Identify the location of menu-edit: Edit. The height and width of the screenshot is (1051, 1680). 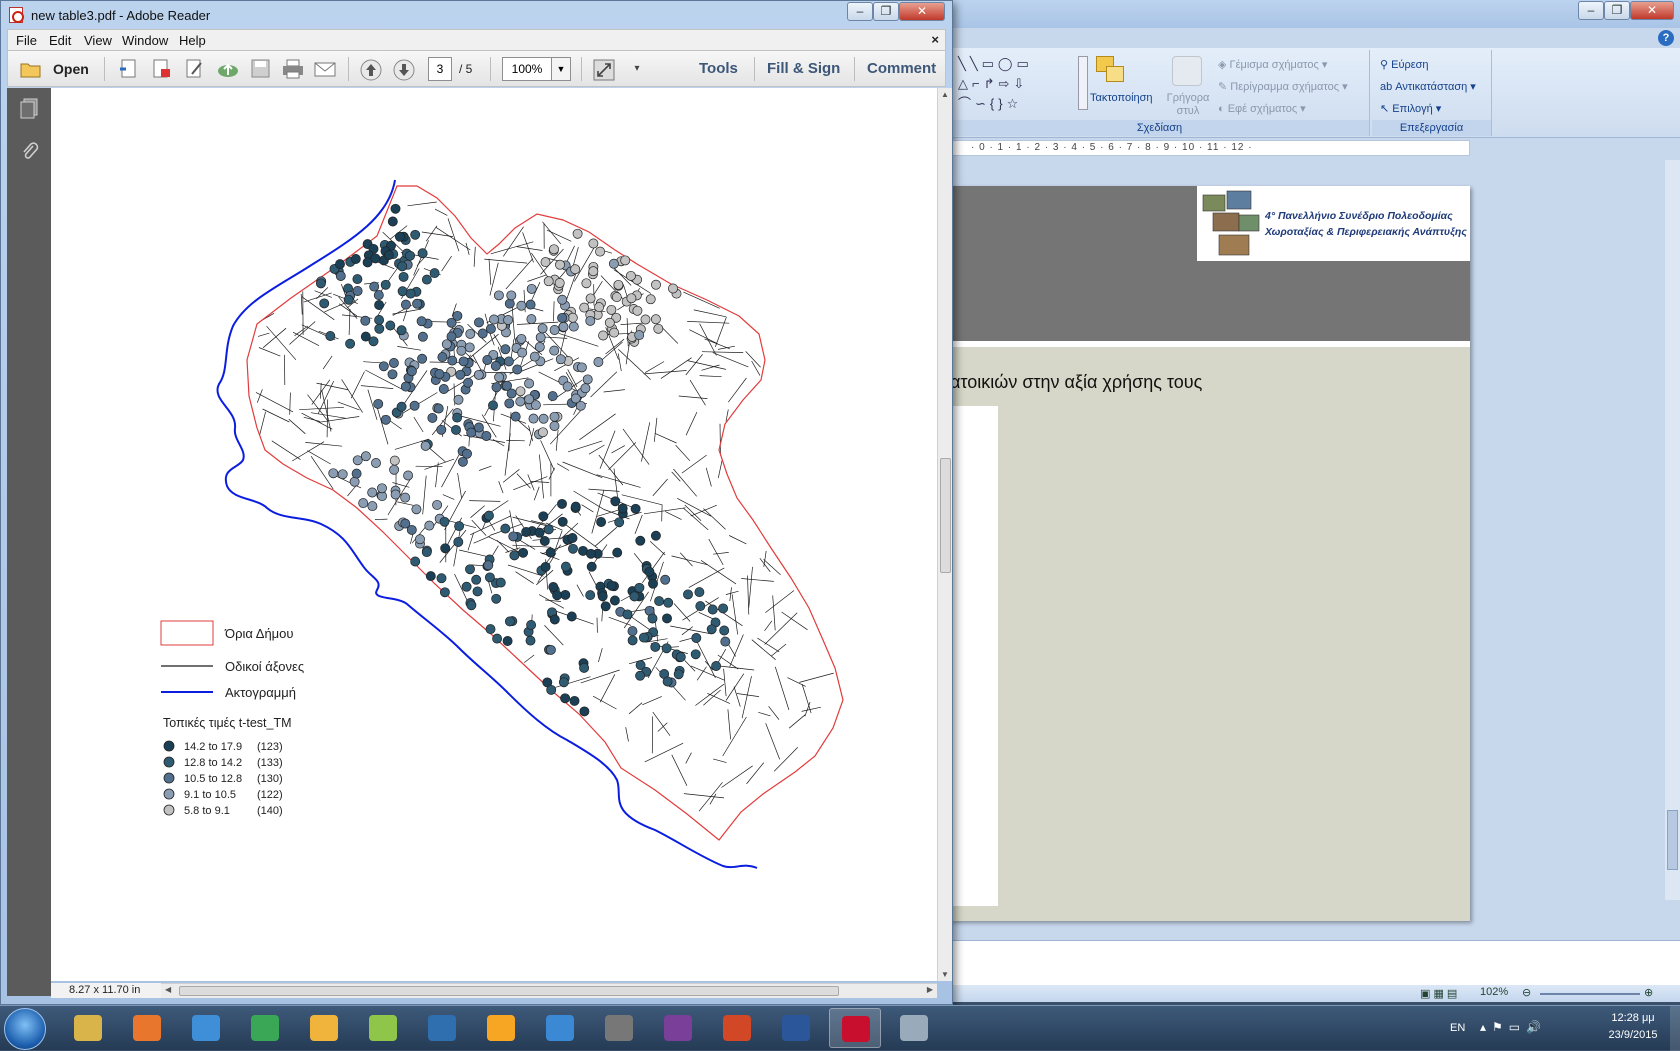
(60, 40).